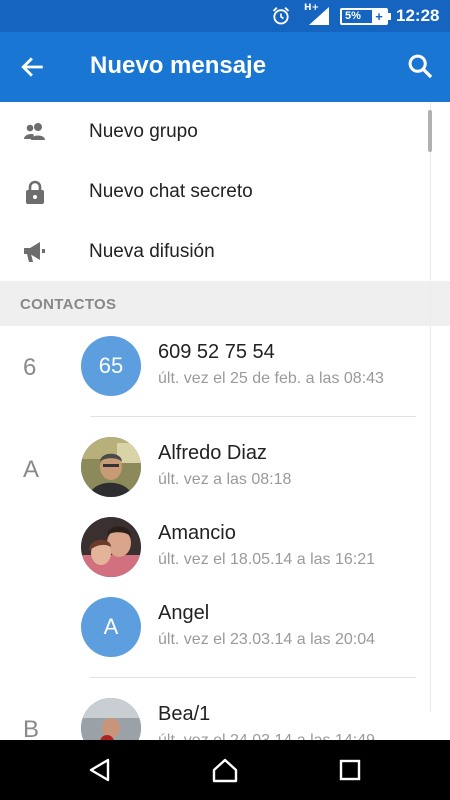  Describe the element at coordinates (420, 66) in the screenshot. I see `search-icon` at that location.